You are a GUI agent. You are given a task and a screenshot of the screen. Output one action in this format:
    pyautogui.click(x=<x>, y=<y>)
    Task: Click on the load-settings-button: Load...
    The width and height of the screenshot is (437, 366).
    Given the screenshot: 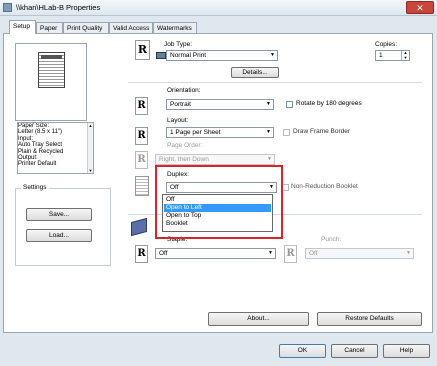 What is the action you would take?
    pyautogui.click(x=59, y=235)
    